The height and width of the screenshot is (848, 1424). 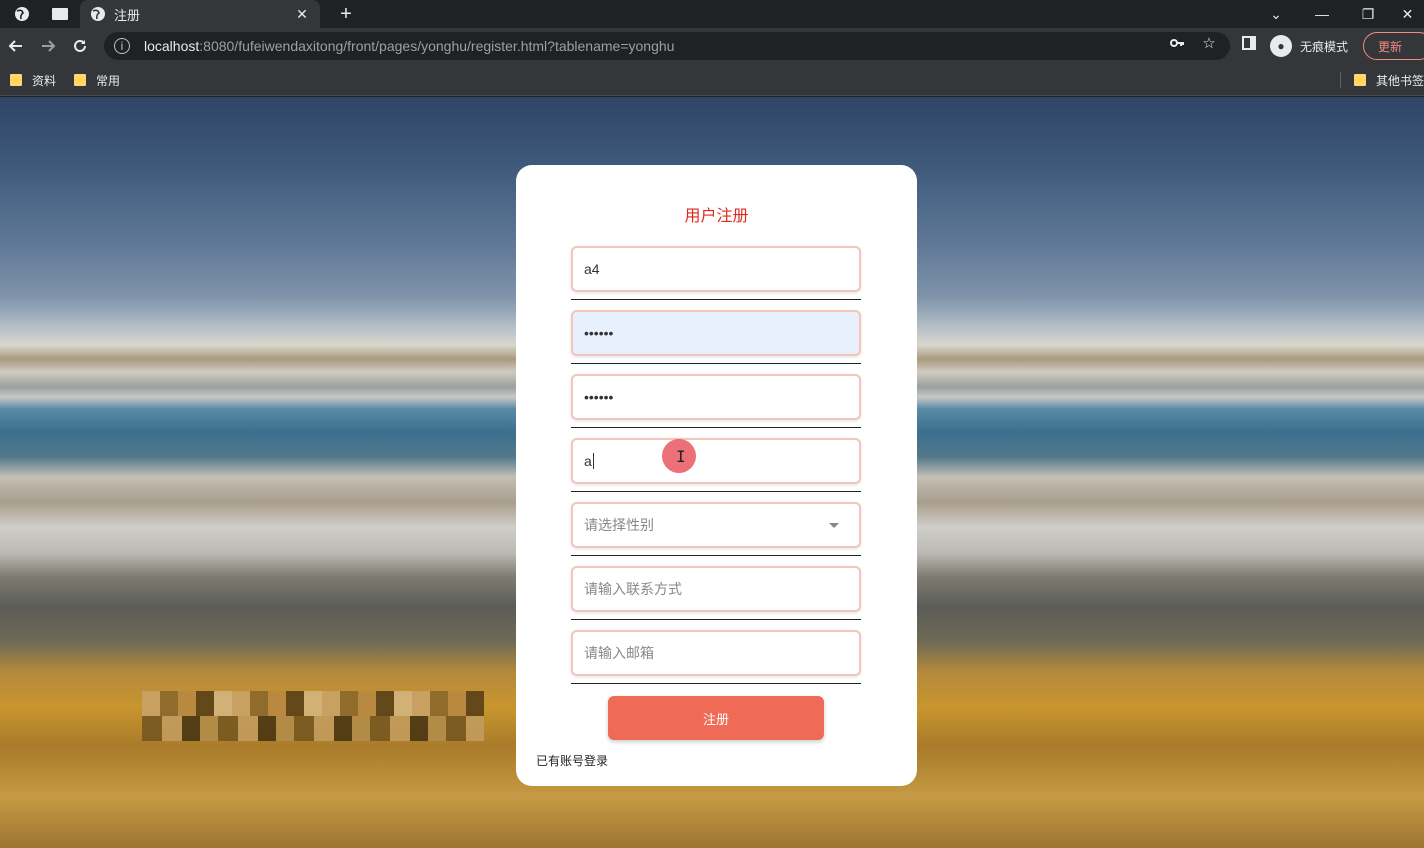 I want to click on star-icon: ☆, so click(x=1209, y=43).